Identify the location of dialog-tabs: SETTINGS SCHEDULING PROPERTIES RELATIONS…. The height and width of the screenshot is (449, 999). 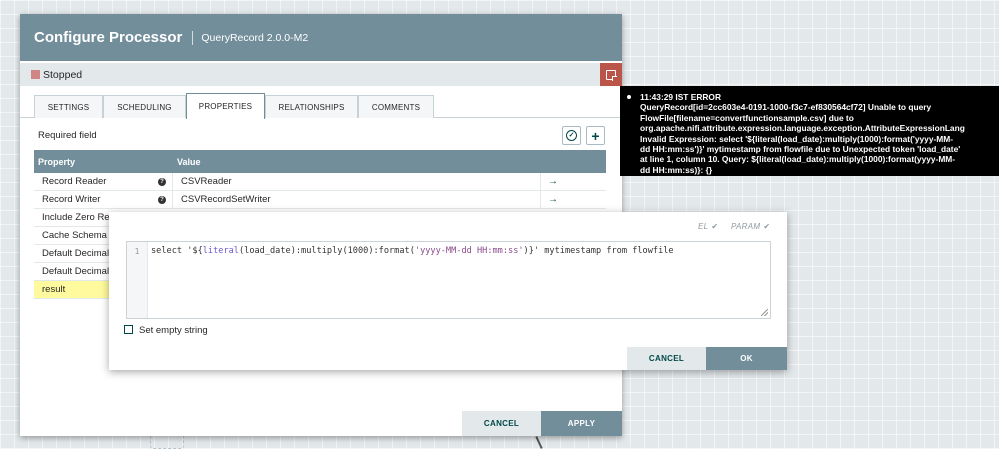
(321, 106).